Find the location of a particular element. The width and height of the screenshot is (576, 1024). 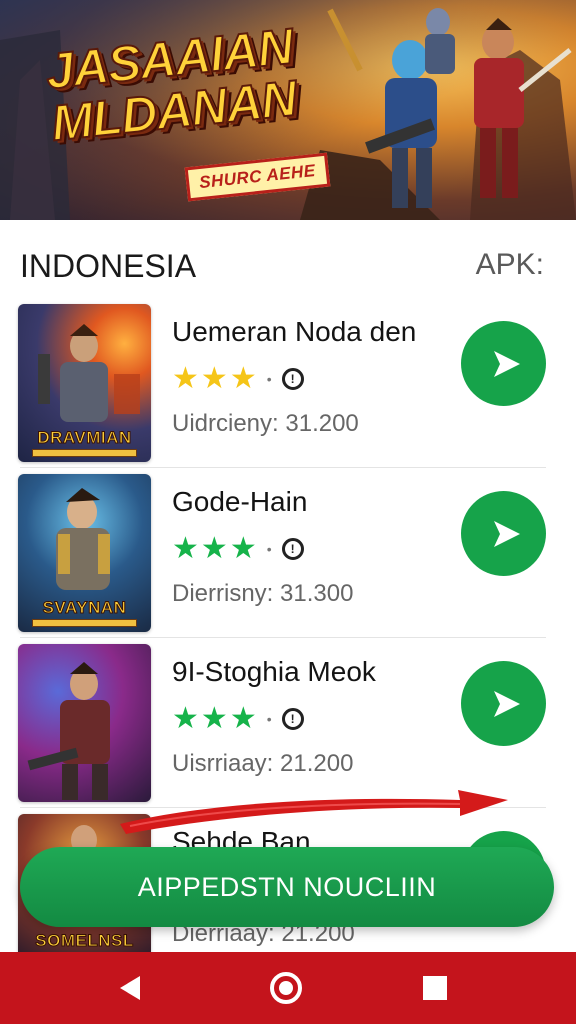

system-navigation-bar is located at coordinates (288, 988).